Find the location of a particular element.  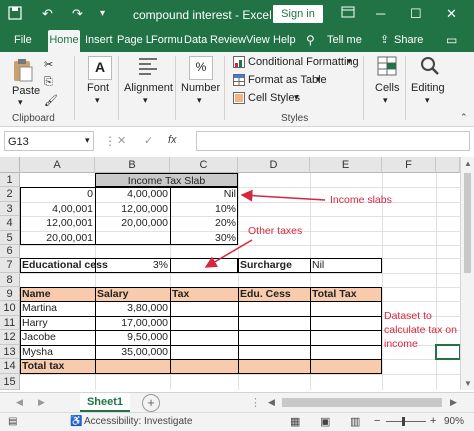

number-icon: % is located at coordinates (201, 68).